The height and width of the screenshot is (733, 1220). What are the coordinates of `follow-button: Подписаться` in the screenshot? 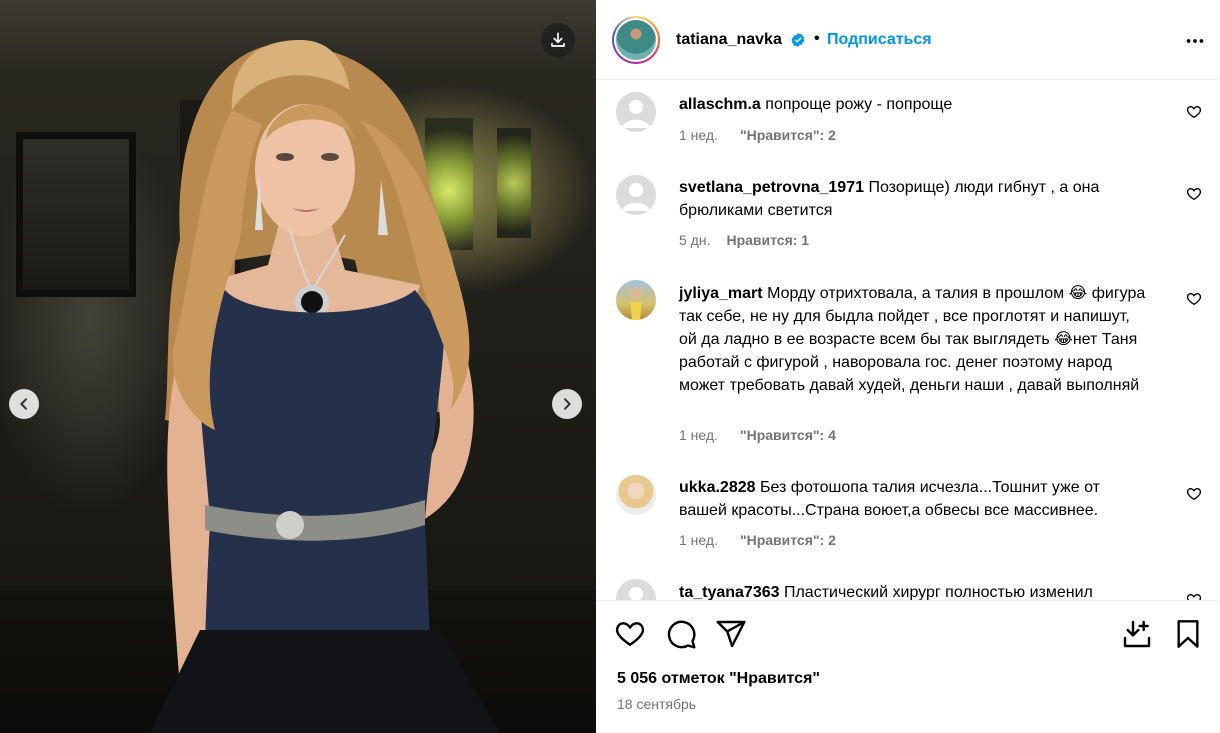 It's located at (879, 40).